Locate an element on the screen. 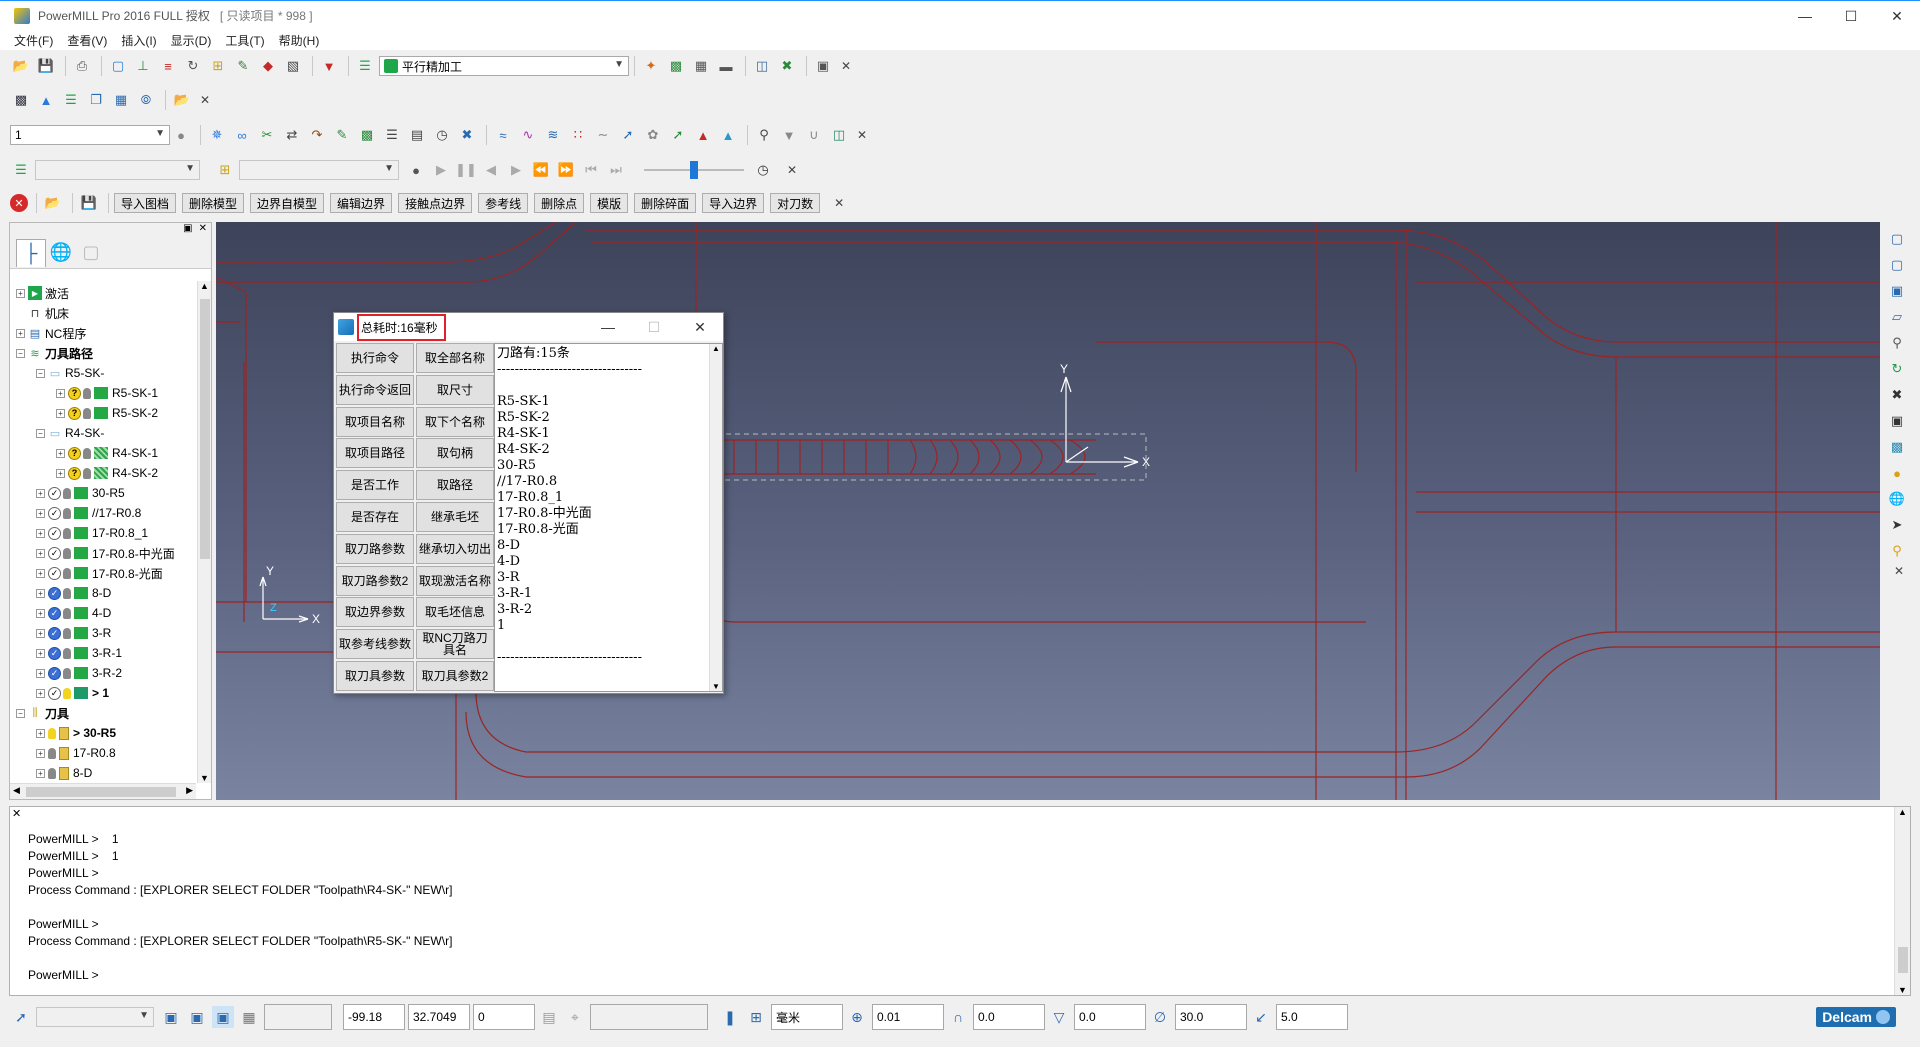 The height and width of the screenshot is (1047, 1920). tree-item: +? R4-SK-1 is located at coordinates (103, 453).